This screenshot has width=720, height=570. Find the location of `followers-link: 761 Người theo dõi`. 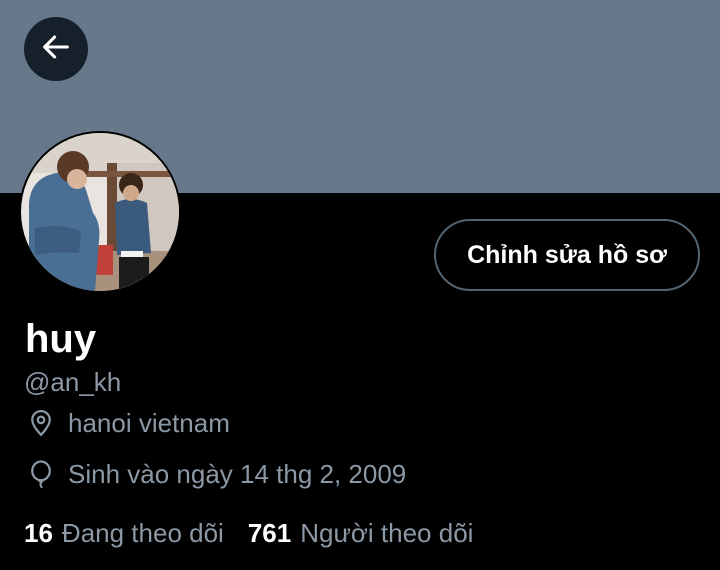

followers-link: 761 Người theo dõi is located at coordinates (361, 533).